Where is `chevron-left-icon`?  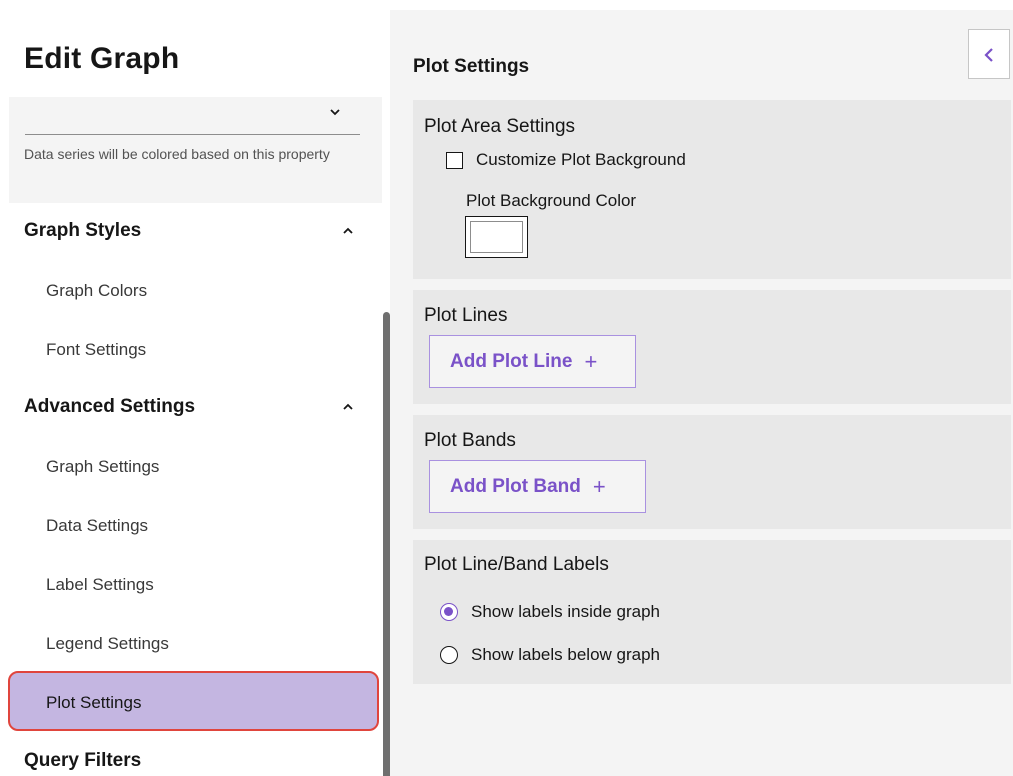 chevron-left-icon is located at coordinates (988, 55).